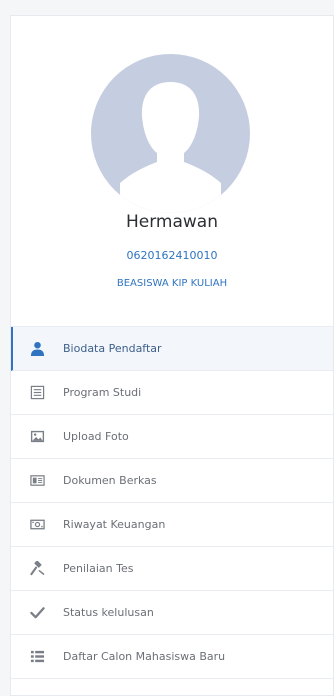 This screenshot has height=696, width=334. I want to click on sidebar-item-label: Biodata Pendaftar, so click(112, 348).